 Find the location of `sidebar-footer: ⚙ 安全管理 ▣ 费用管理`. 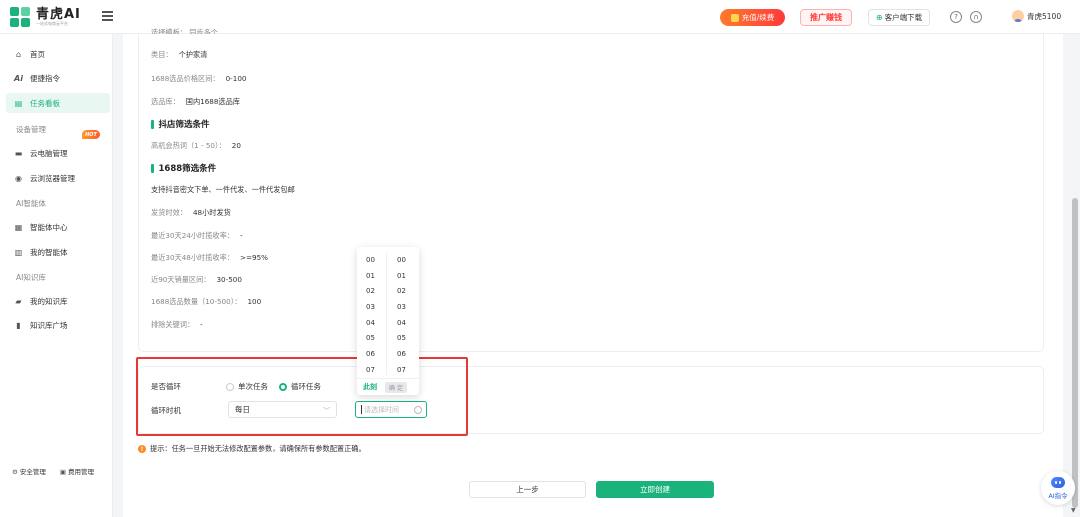

sidebar-footer: ⚙ 安全管理 ▣ 费用管理 is located at coordinates (60, 471).